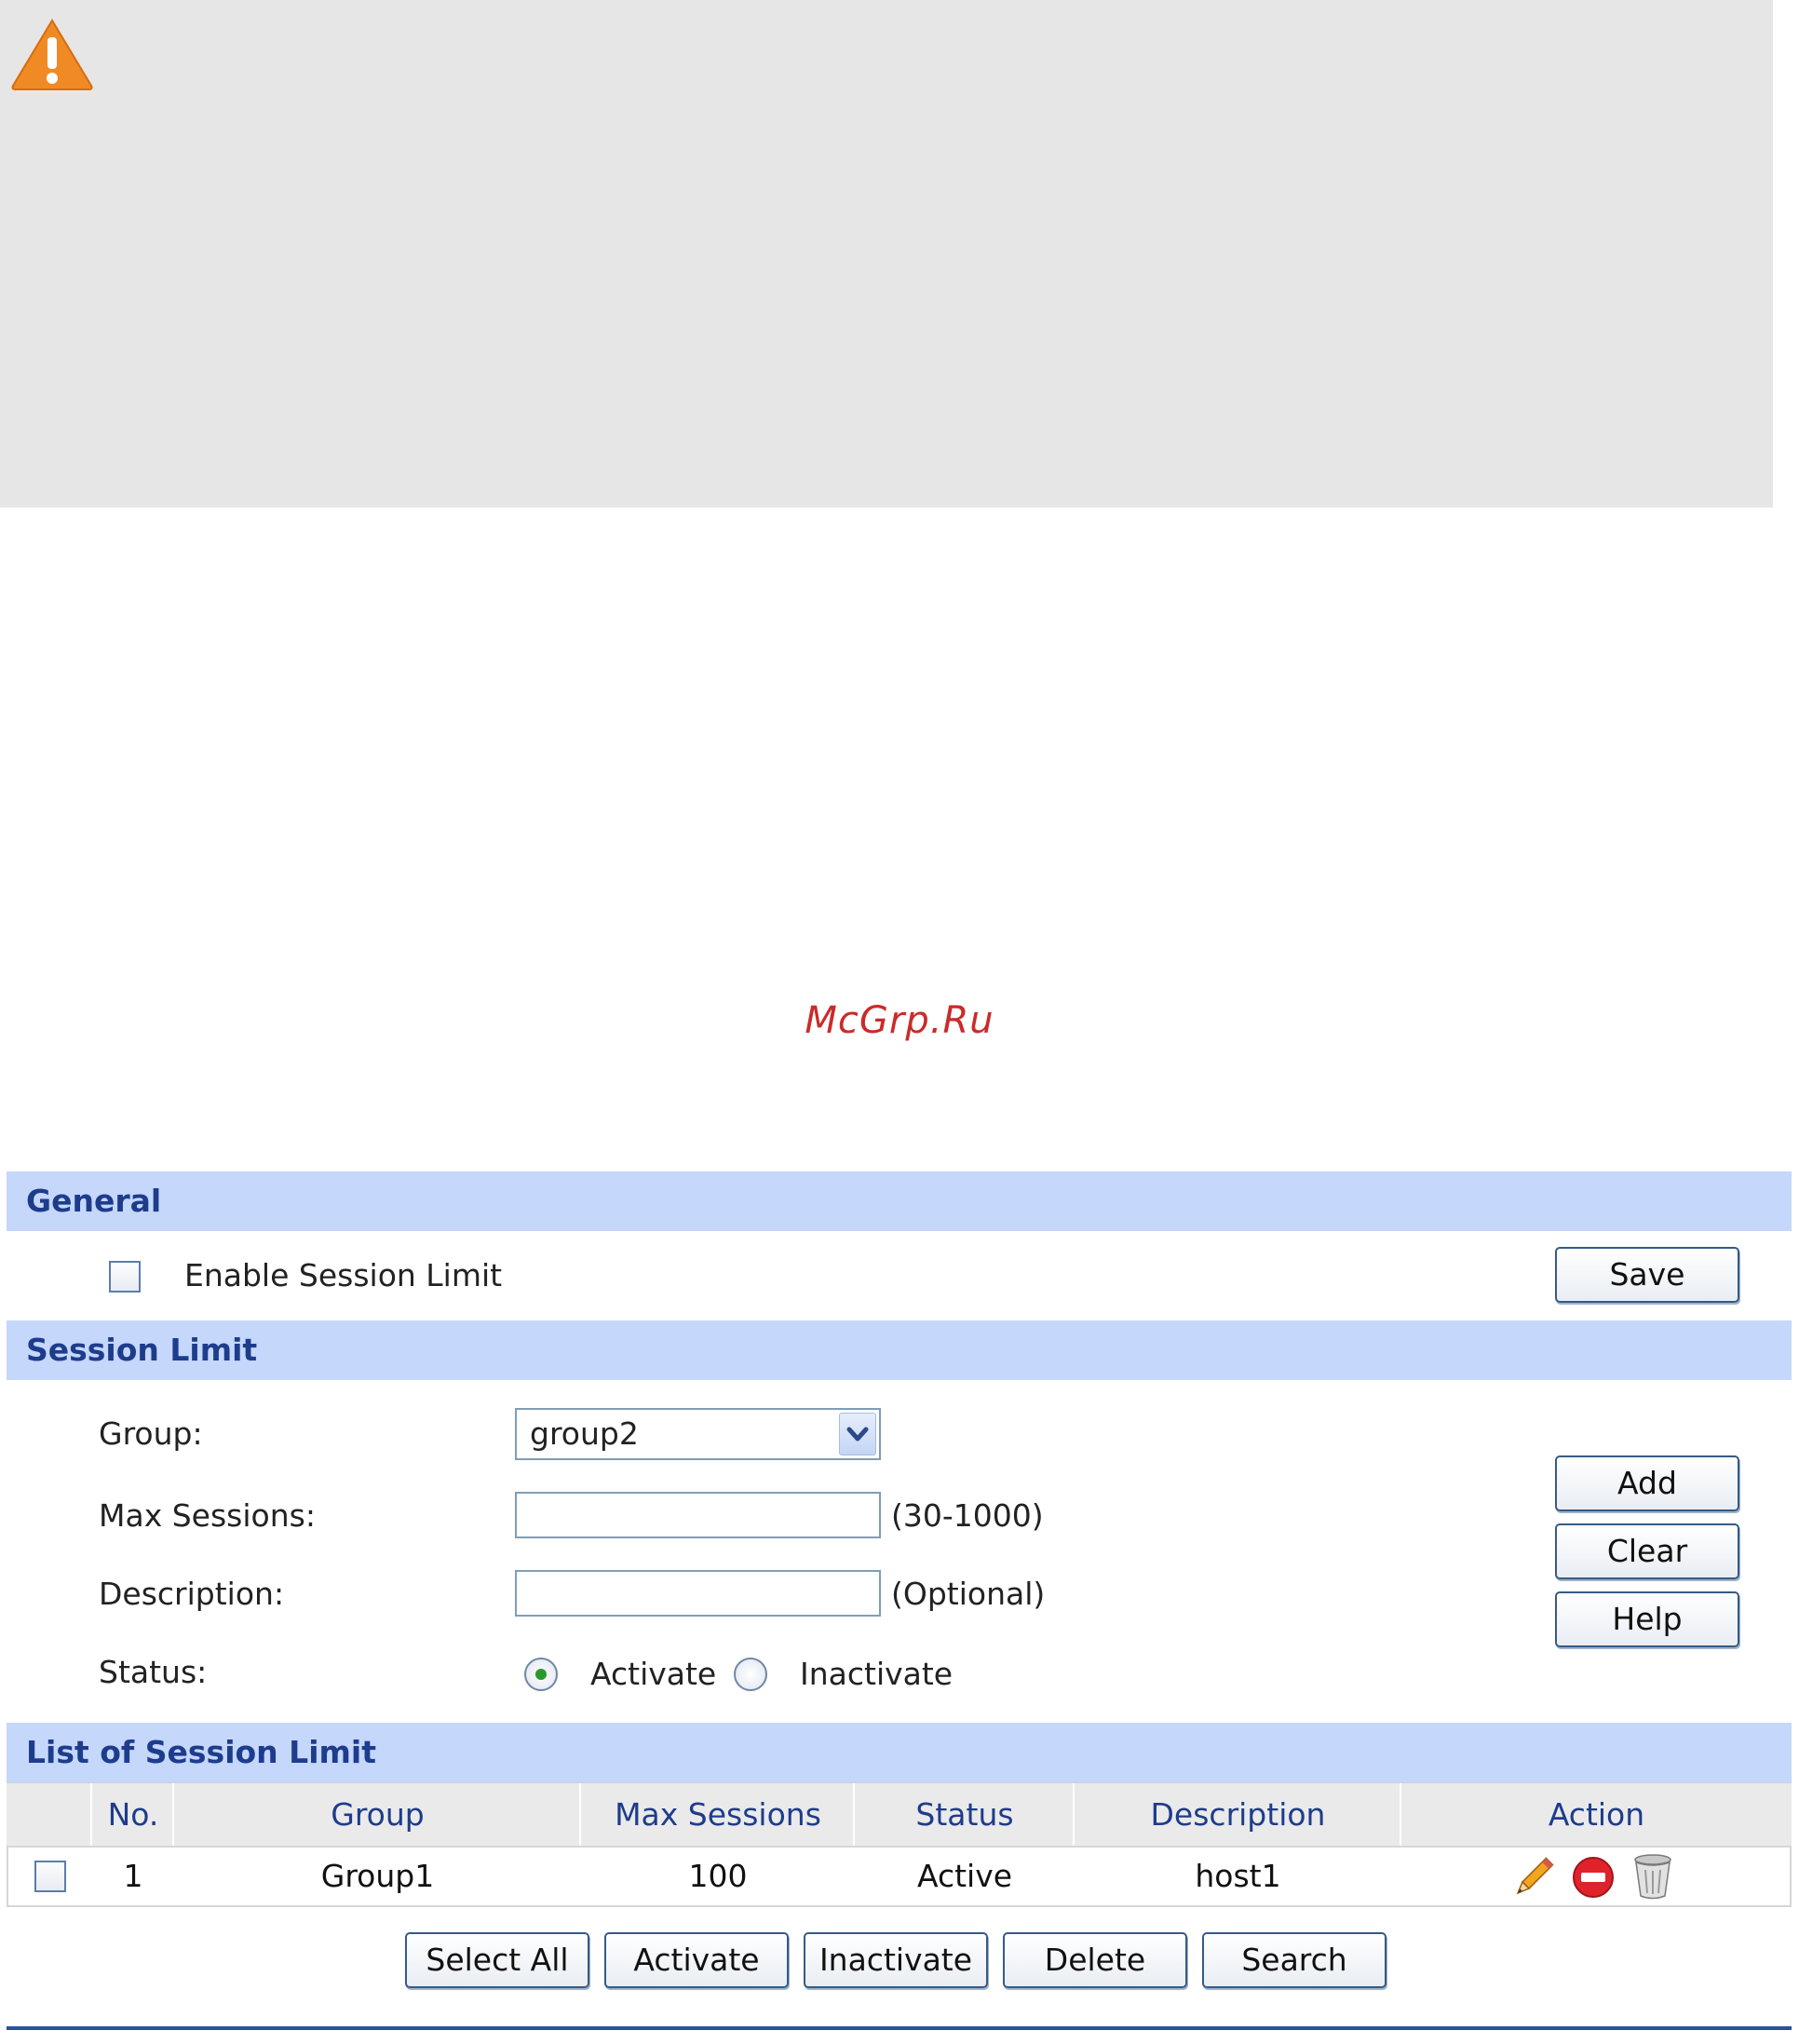 The image size is (1799, 2044). I want to click on enable-session-limit-checkbox, so click(125, 1277).